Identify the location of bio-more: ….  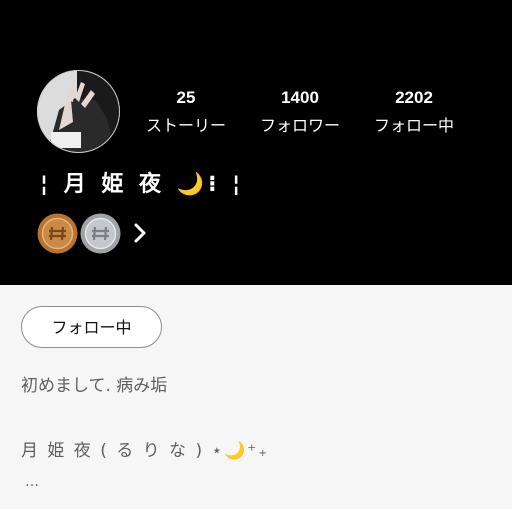
(32, 482).